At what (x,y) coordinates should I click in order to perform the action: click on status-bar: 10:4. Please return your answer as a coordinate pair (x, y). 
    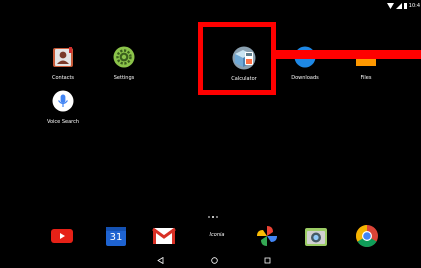
    Looking at the image, I should click on (210, 7).